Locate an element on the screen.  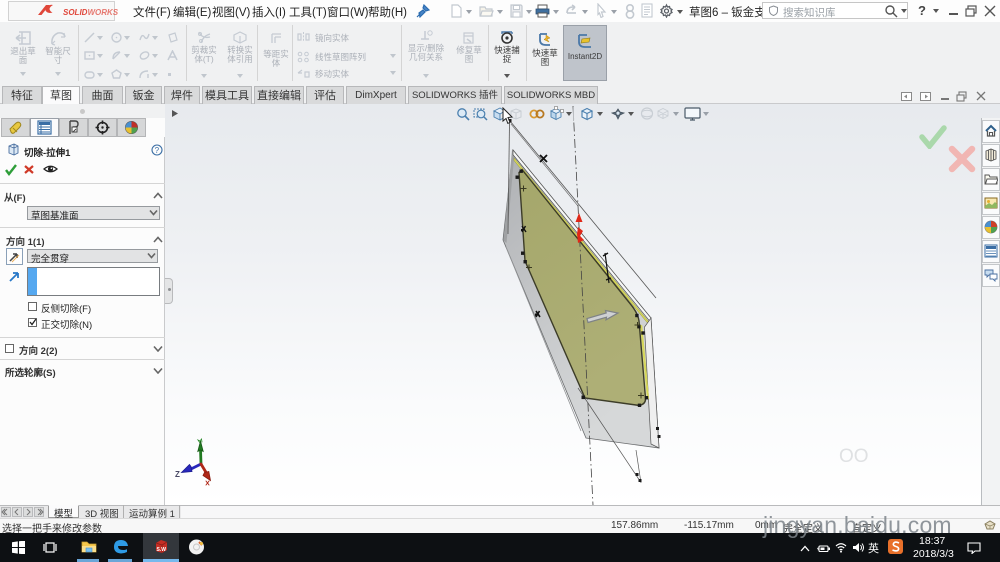
svg-text: Z is located at coordinates (177, 474).